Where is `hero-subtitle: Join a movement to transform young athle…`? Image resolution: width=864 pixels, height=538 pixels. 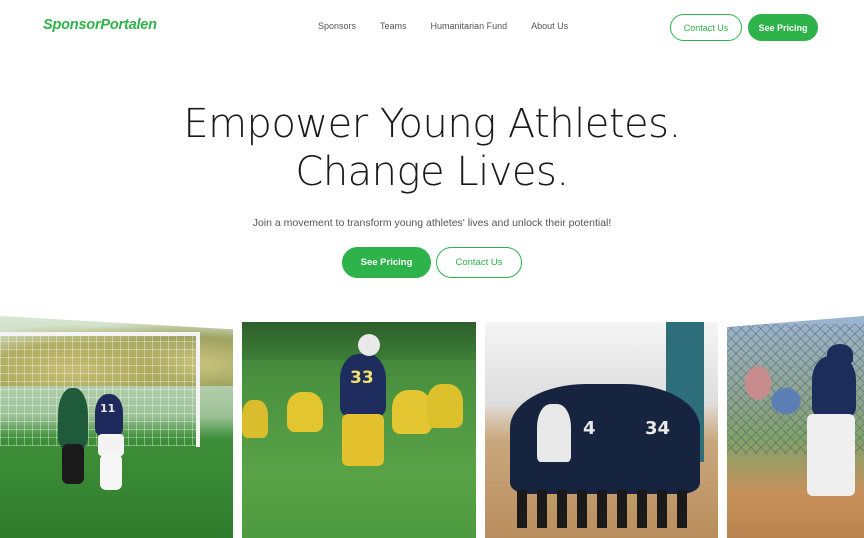
hero-subtitle: Join a movement to transform young athle… is located at coordinates (432, 223).